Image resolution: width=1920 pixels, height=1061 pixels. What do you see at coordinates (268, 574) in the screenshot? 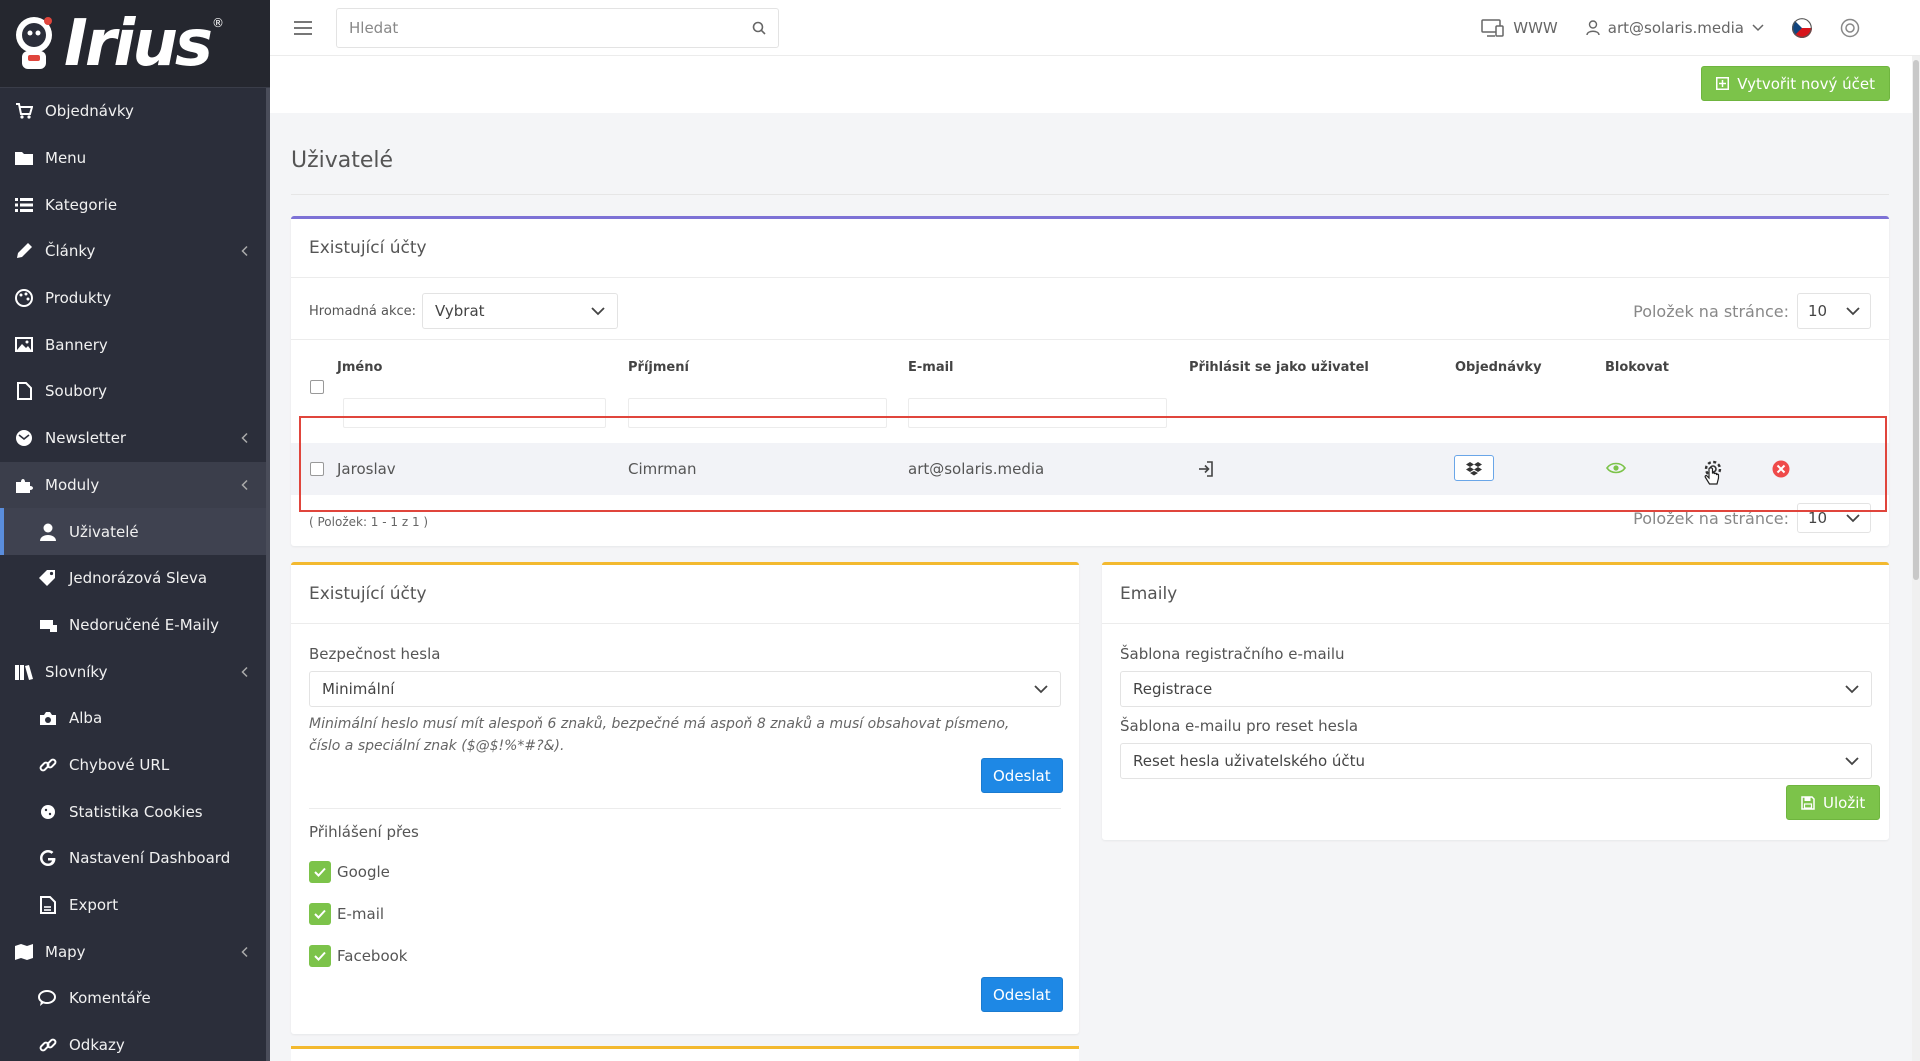
I see `sidebar-scrollbar` at bounding box center [268, 574].